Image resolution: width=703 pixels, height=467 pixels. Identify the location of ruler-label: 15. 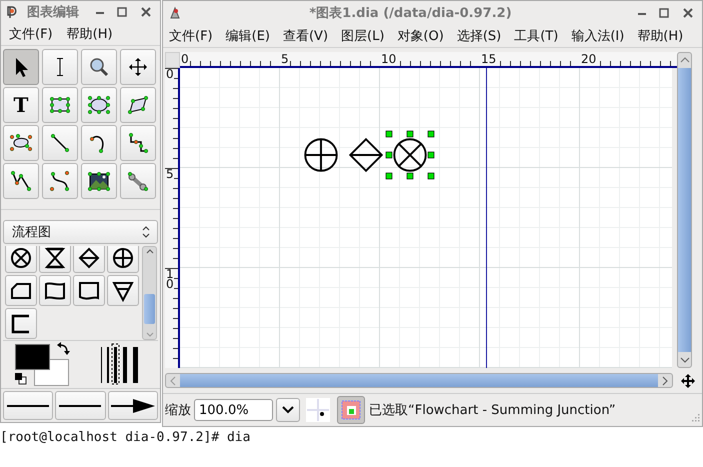
(488, 59).